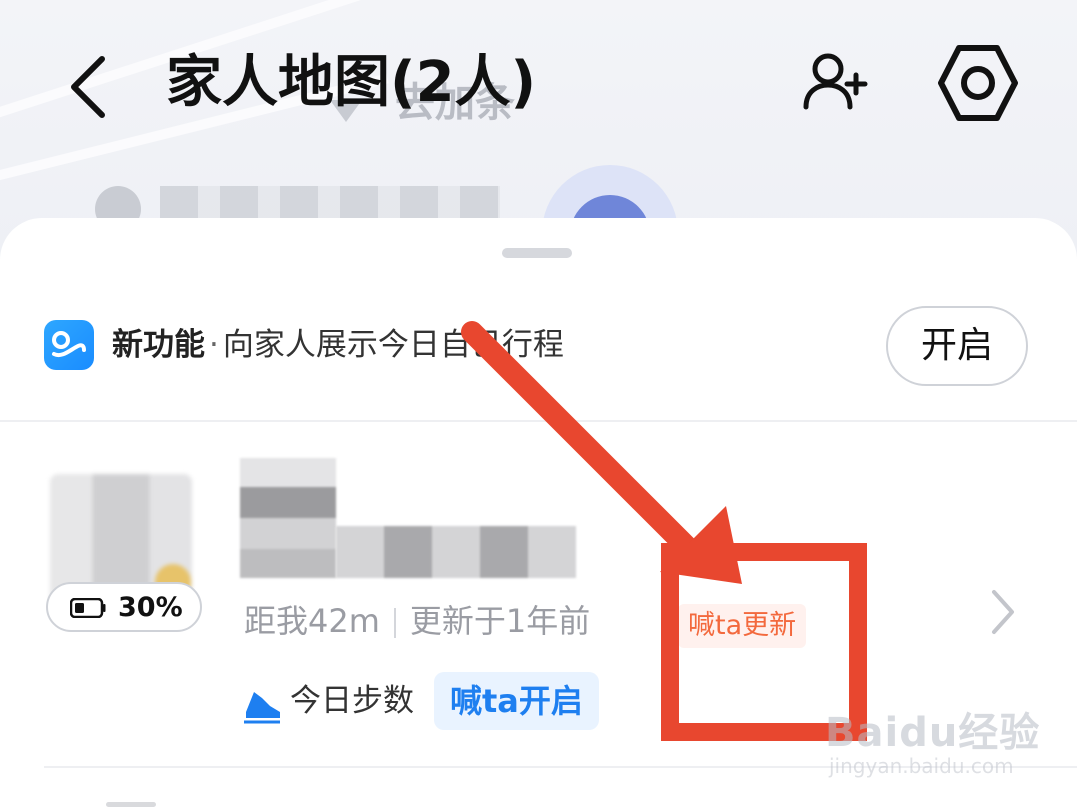 The width and height of the screenshot is (1077, 807). I want to click on watermark-logo: Baidu经验, so click(933, 733).